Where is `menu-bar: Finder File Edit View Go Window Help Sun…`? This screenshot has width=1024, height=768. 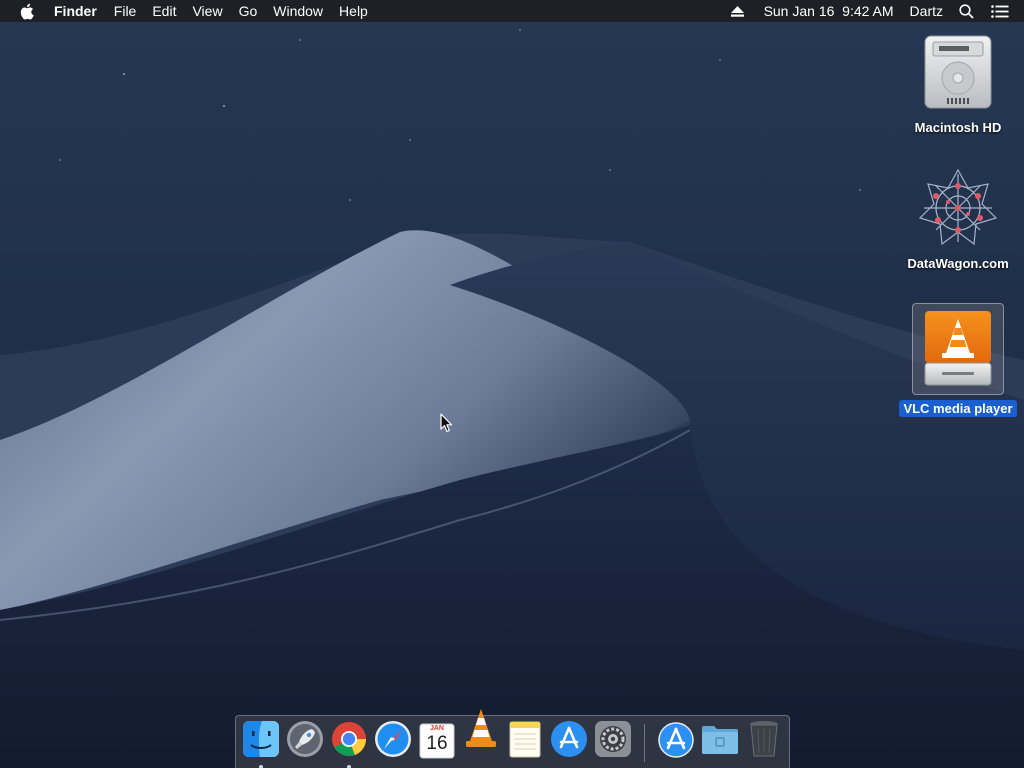 menu-bar: Finder File Edit View Go Window Help Sun… is located at coordinates (512, 11).